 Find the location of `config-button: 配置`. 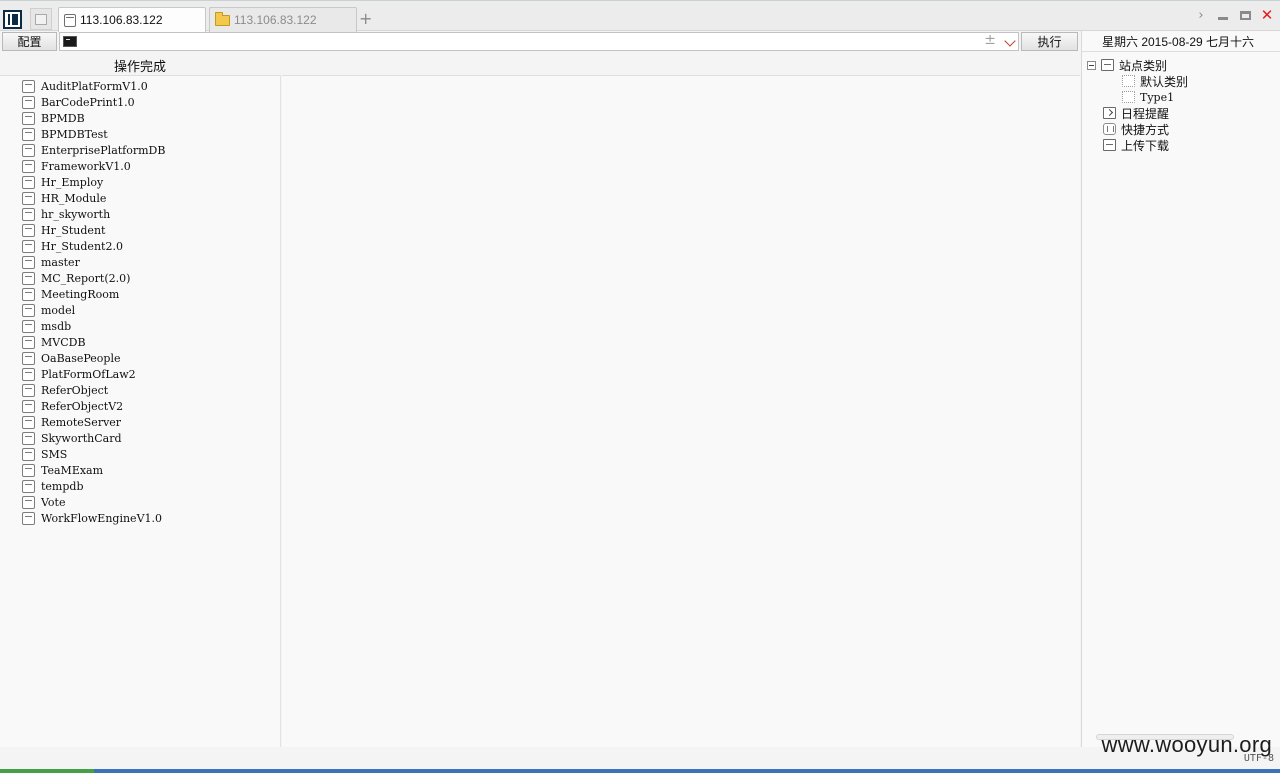

config-button: 配置 is located at coordinates (29, 41).